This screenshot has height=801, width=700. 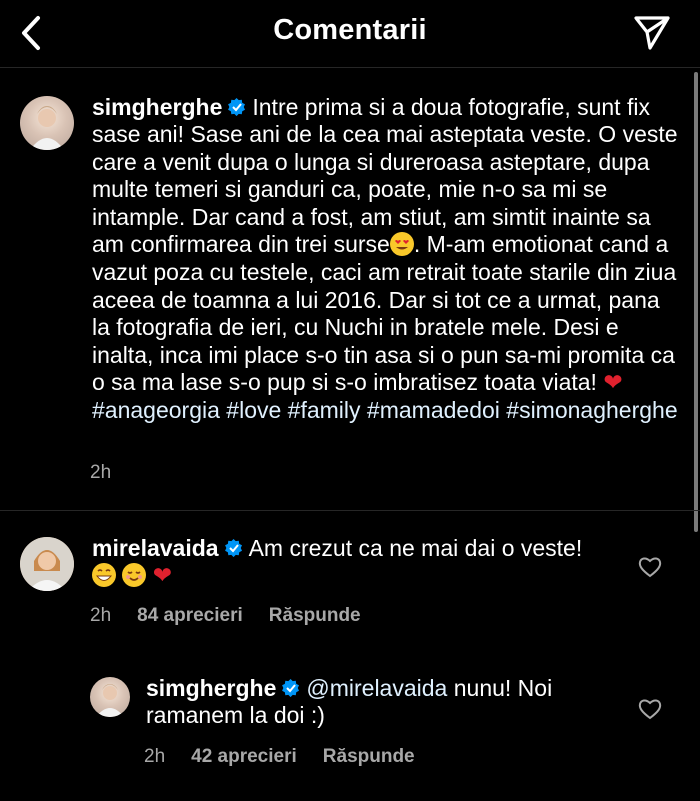 What do you see at coordinates (415, 548) in the screenshot?
I see `comment-text: Am crezut ca ne mai dai o veste!` at bounding box center [415, 548].